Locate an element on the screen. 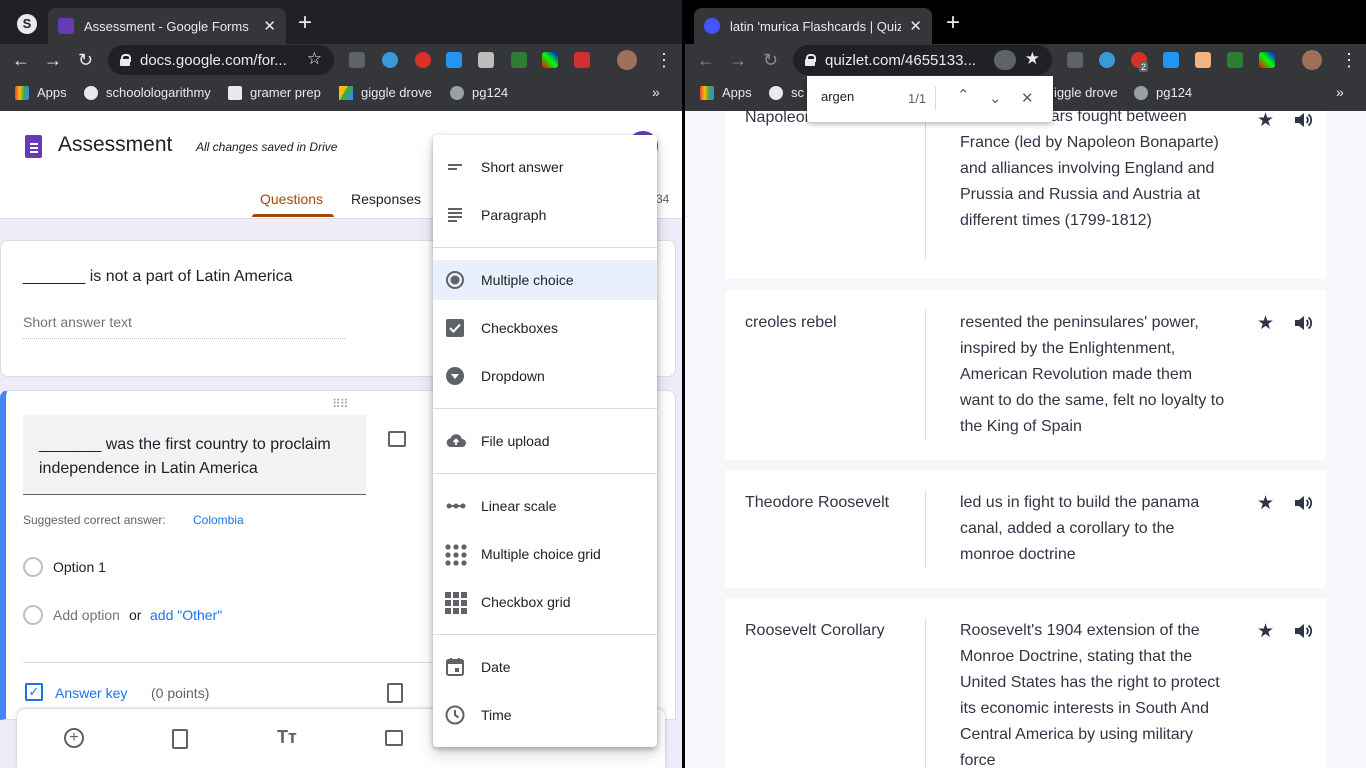 The height and width of the screenshot is (768, 1366). find-close-icon: ✕ is located at coordinates (1027, 98).